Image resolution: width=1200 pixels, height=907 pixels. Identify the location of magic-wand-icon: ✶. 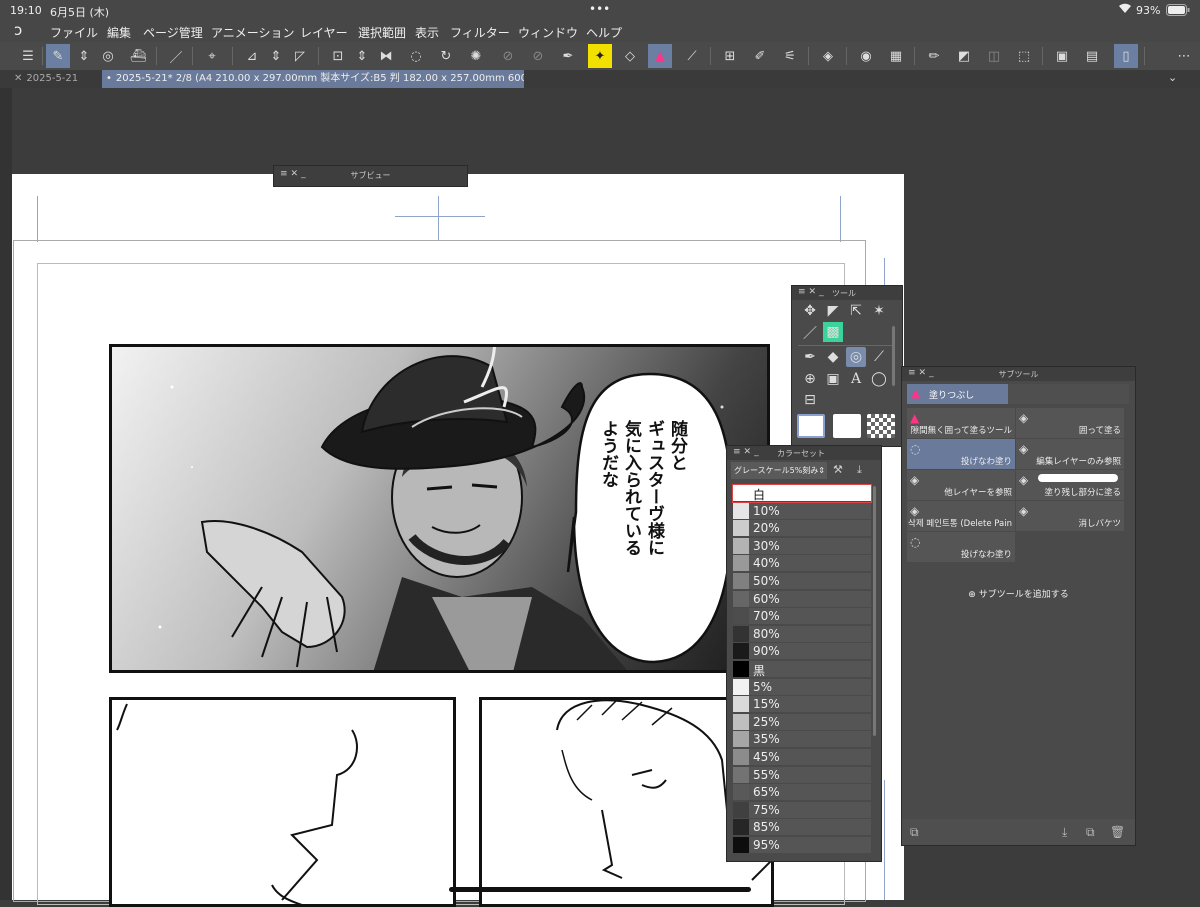
(879, 311).